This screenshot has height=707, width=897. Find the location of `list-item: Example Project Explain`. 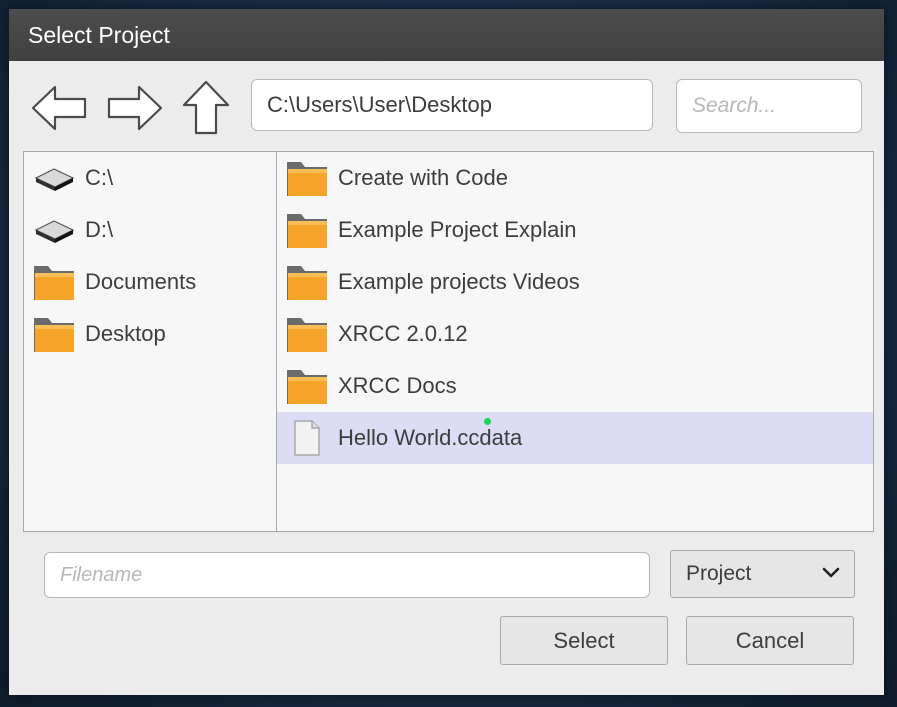

list-item: Example Project Explain is located at coordinates (575, 230).